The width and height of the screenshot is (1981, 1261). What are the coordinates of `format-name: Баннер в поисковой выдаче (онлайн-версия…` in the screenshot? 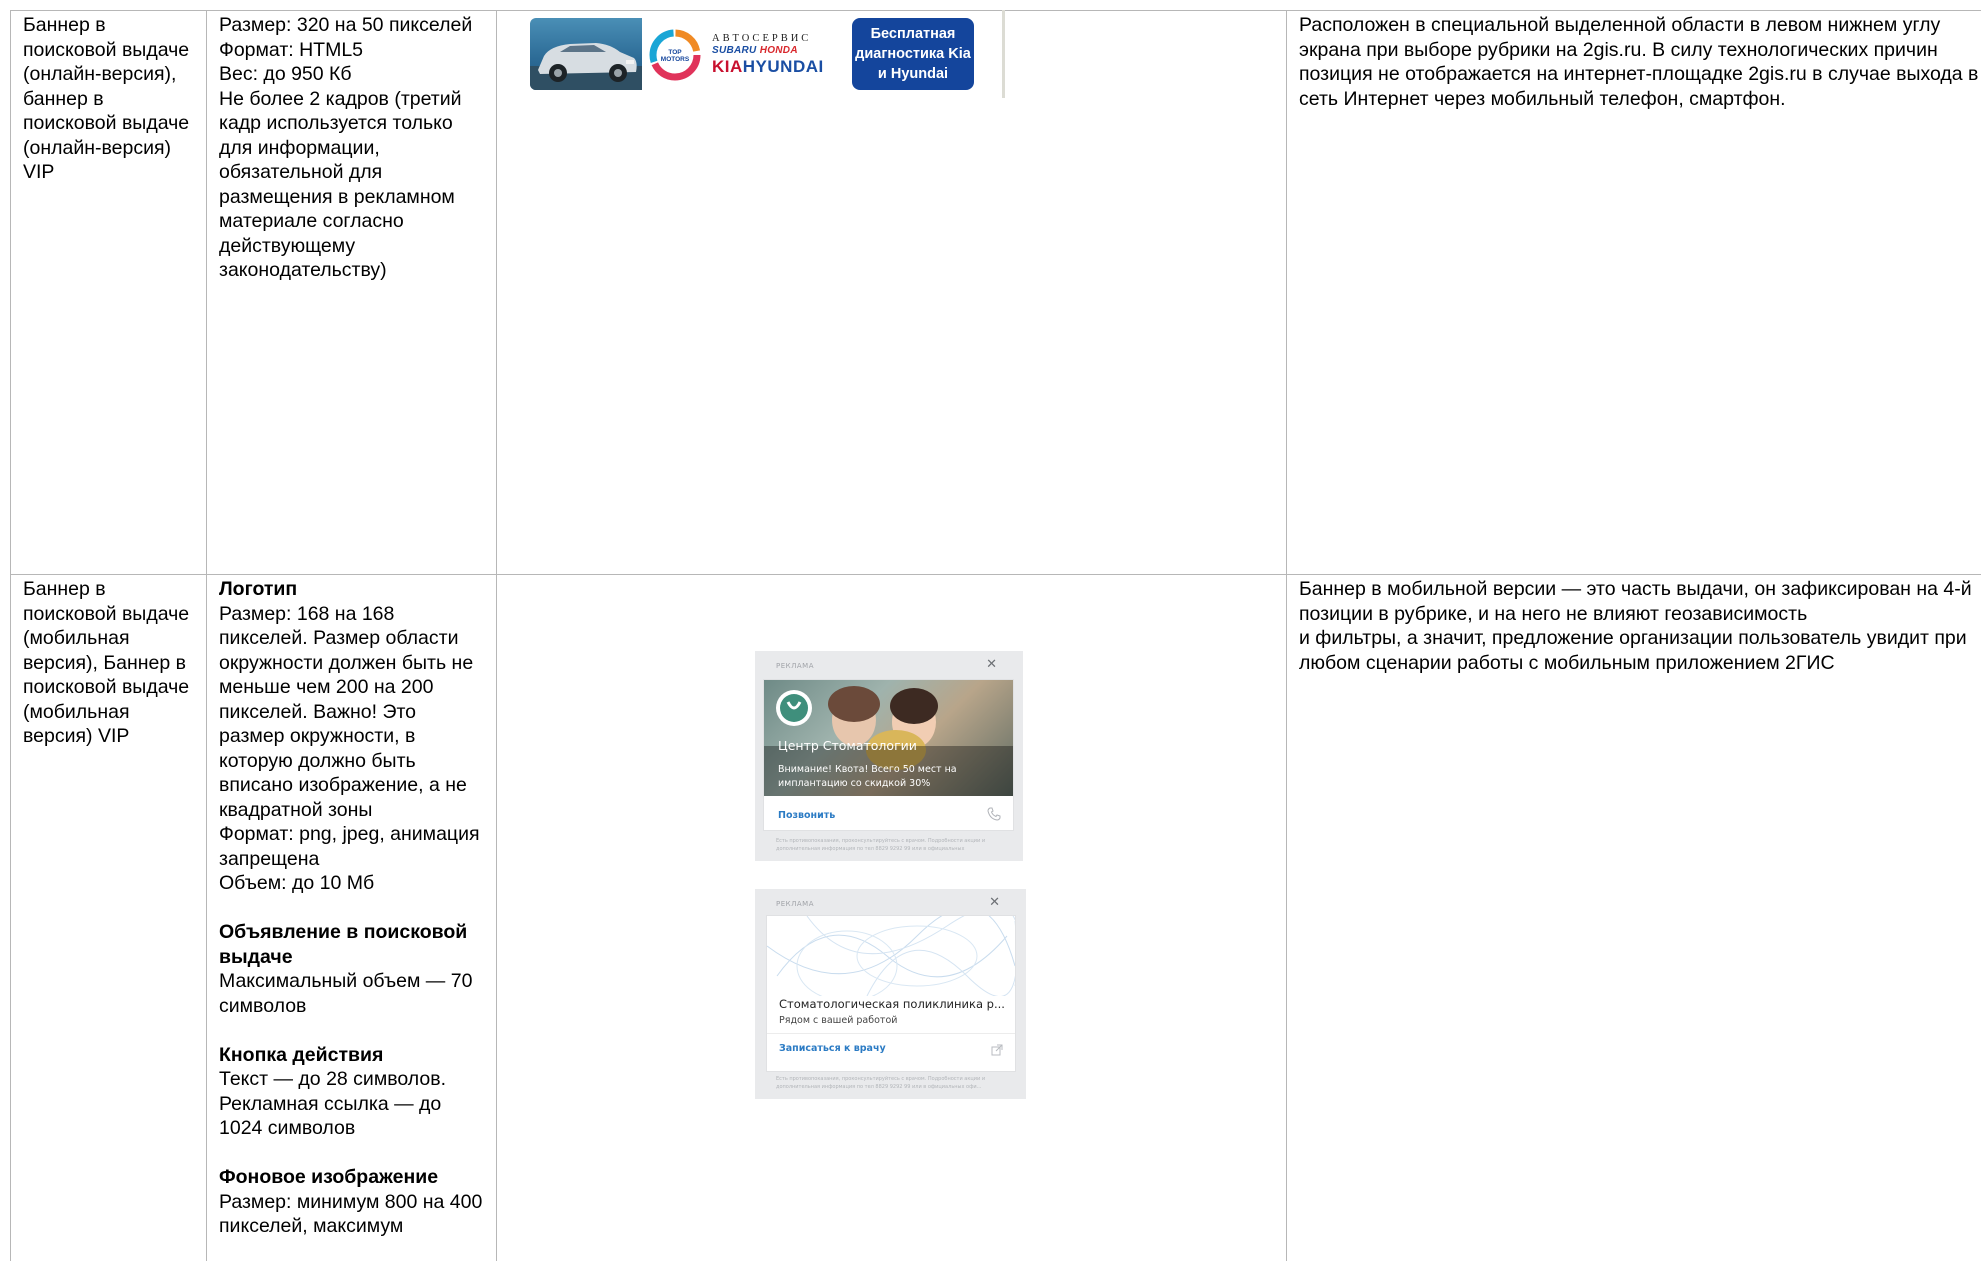 It's located at (106, 98).